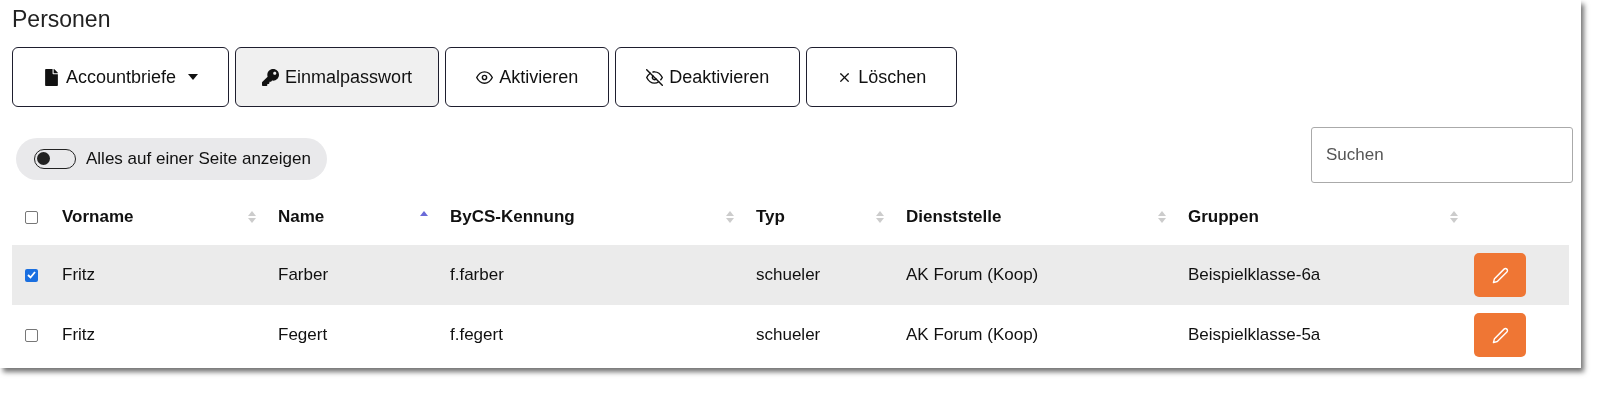  I want to click on action-button: Einmalpasswort, so click(337, 77).